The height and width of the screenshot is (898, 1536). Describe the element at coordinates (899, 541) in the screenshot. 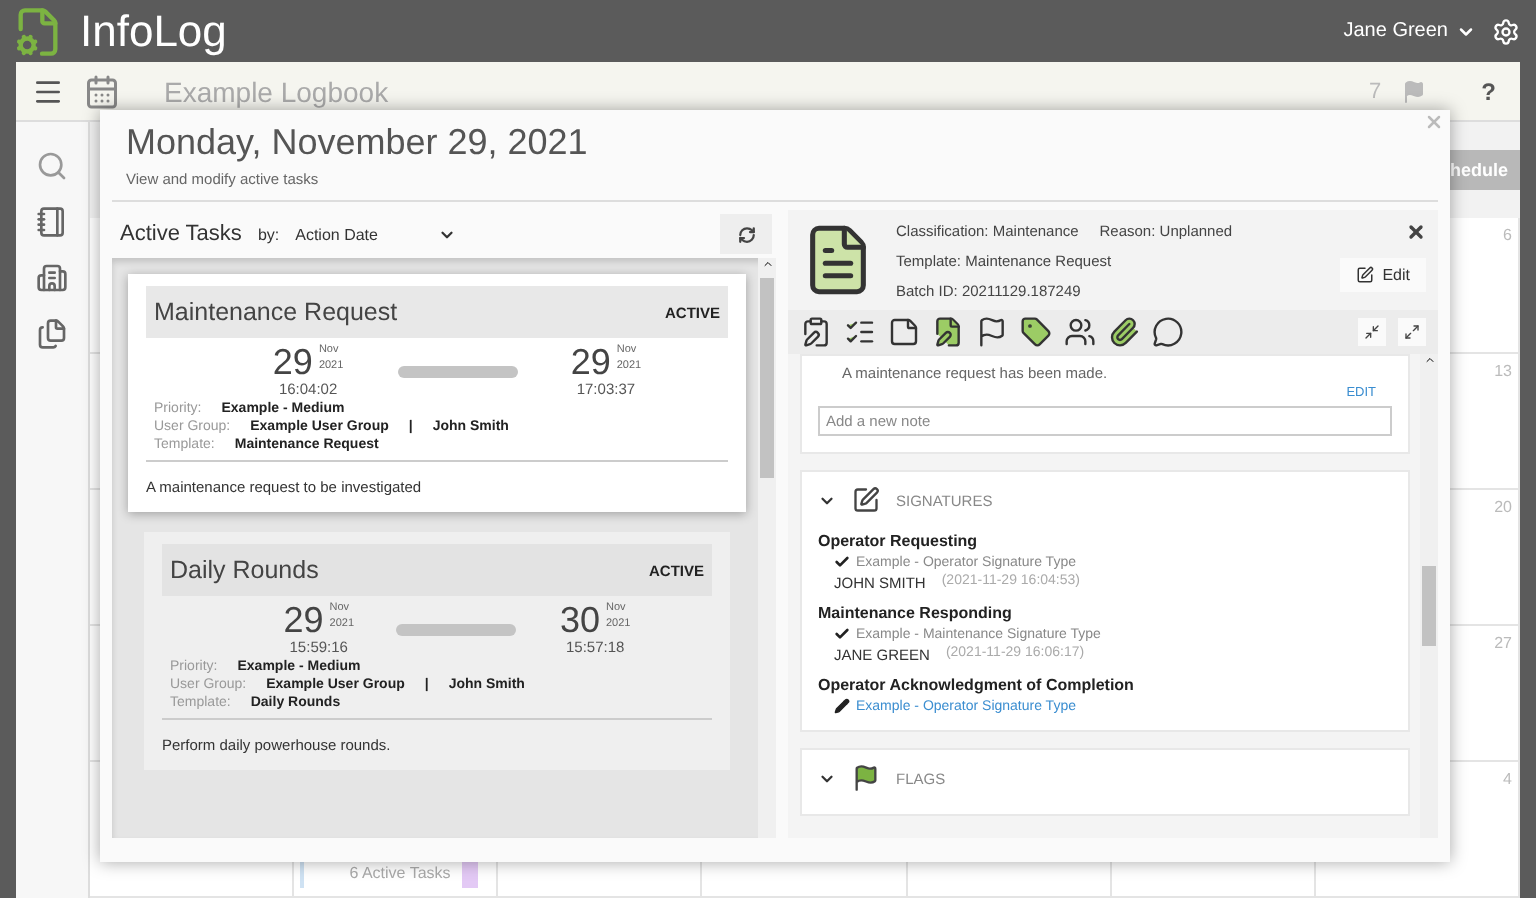

I see `signature-role: Operator Requesting` at that location.